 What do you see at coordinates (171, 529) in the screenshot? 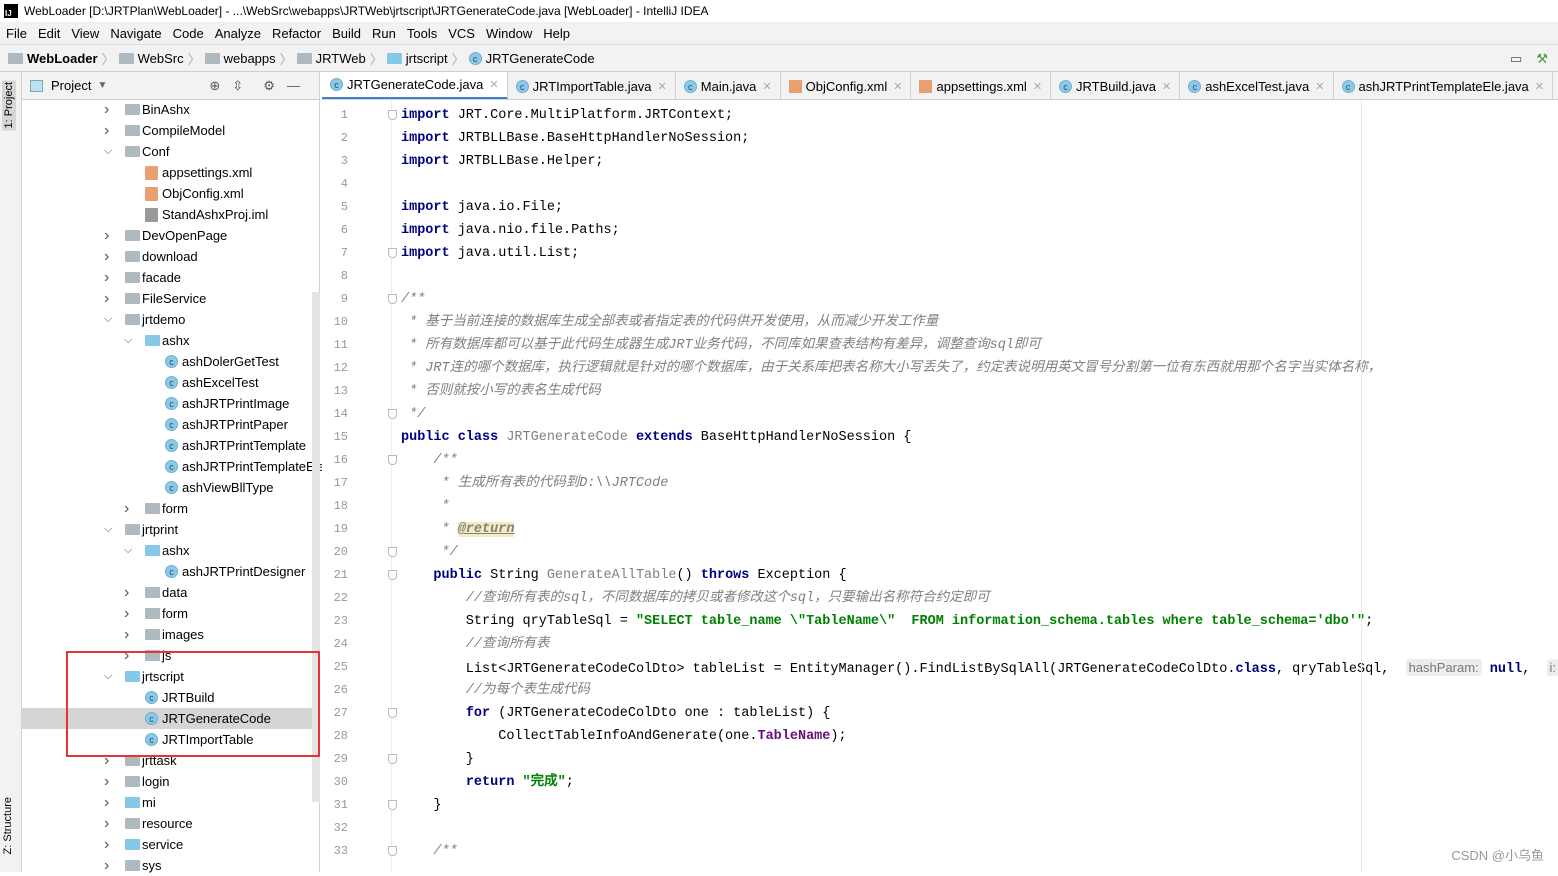
I see `tree-item: ⌵jrtprint` at bounding box center [171, 529].